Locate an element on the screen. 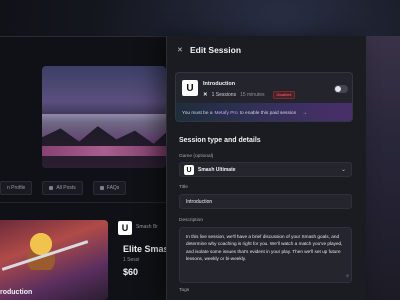 This screenshot has height=300, width=400. toggle-knob is located at coordinates (338, 89).